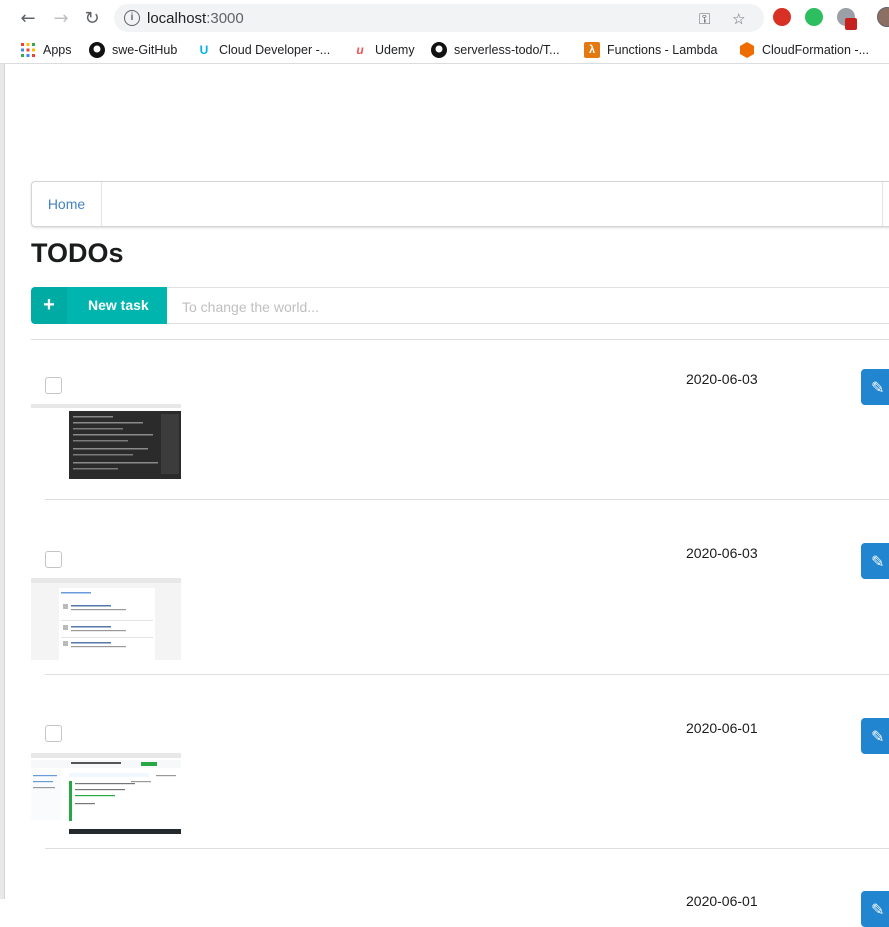 The image size is (889, 927). Describe the element at coordinates (225, 18) in the screenshot. I see `url-port: :3000` at that location.